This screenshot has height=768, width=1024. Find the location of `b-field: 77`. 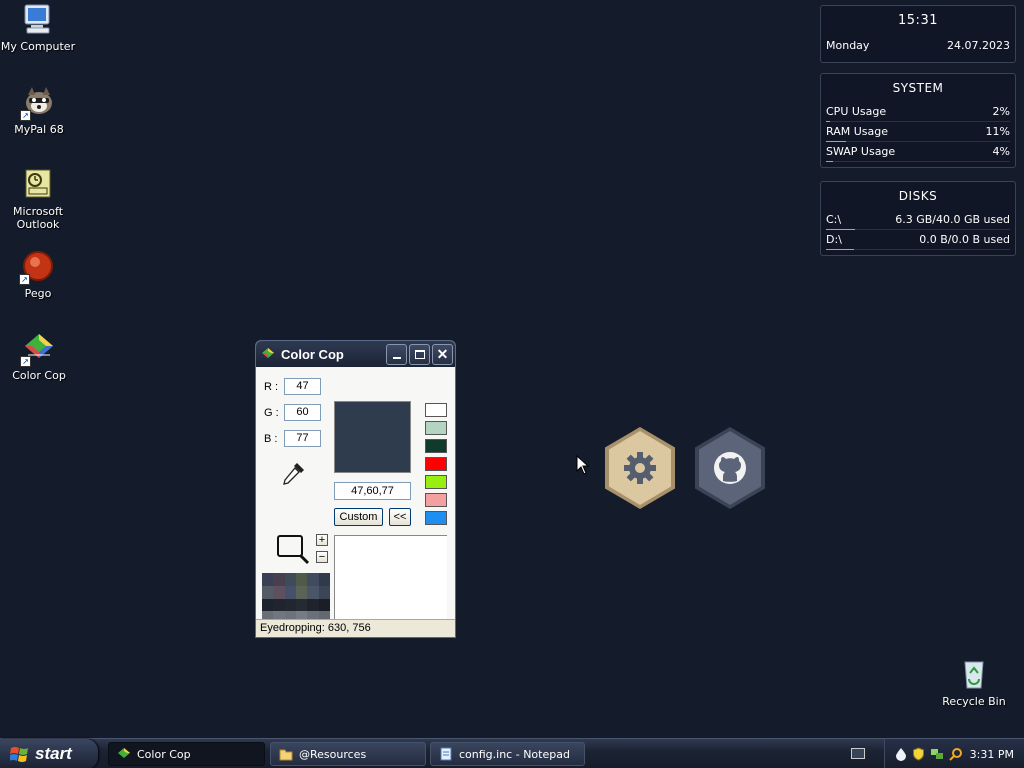

b-field: 77 is located at coordinates (302, 438).